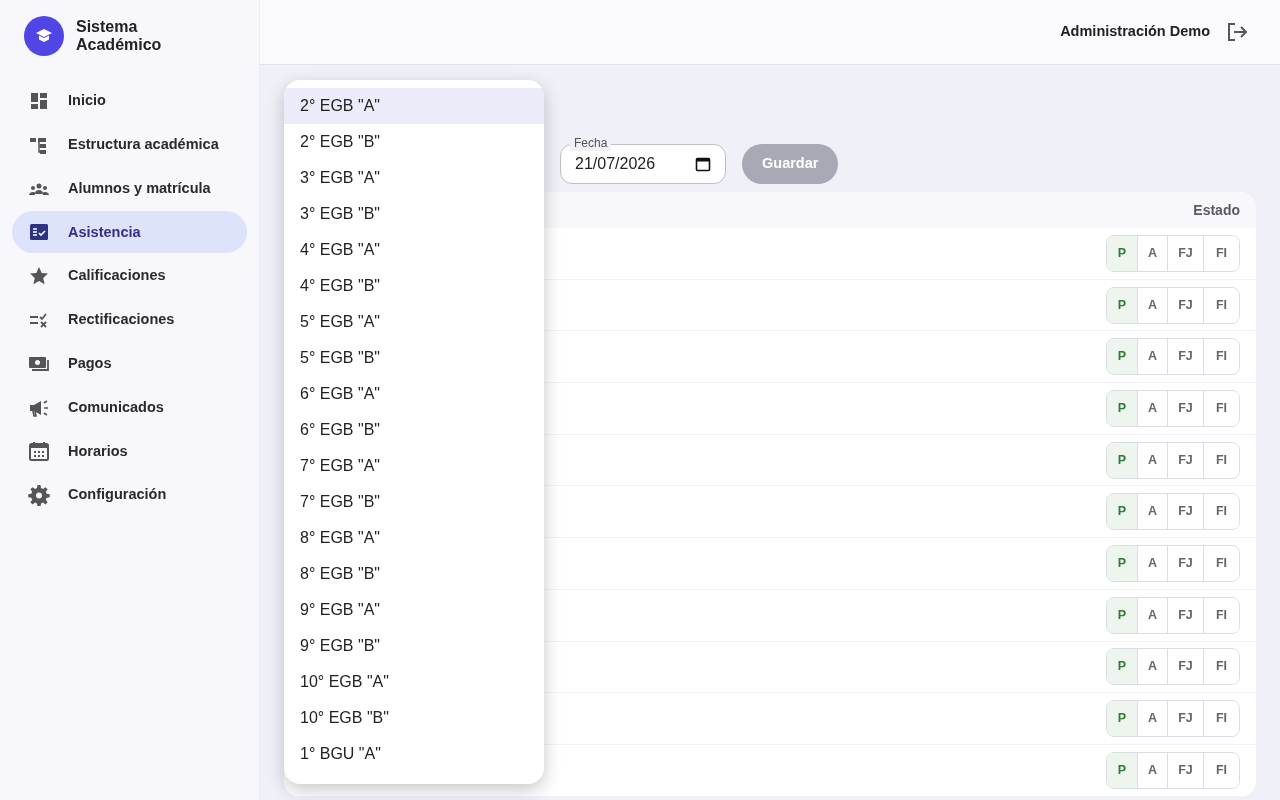 This screenshot has width=1280, height=800. What do you see at coordinates (129, 188) in the screenshot?
I see `sidebar-item: Alumnos y matrícula` at bounding box center [129, 188].